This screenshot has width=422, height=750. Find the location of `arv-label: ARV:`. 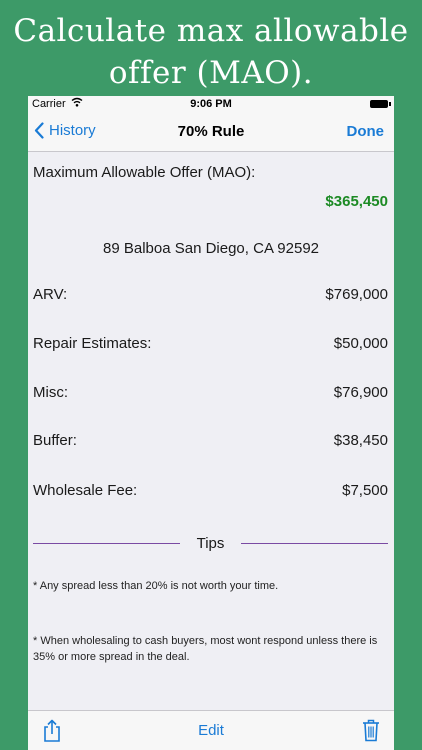

arv-label: ARV: is located at coordinates (50, 294).